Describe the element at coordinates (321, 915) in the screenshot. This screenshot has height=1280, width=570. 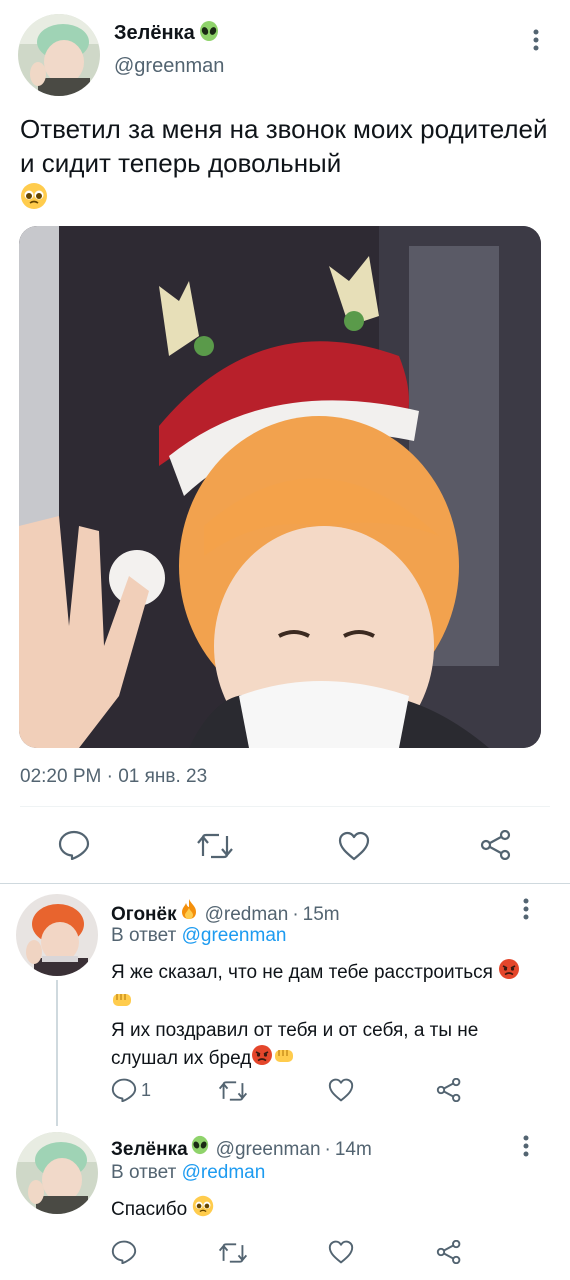
I see `reply-time: 15m` at that location.